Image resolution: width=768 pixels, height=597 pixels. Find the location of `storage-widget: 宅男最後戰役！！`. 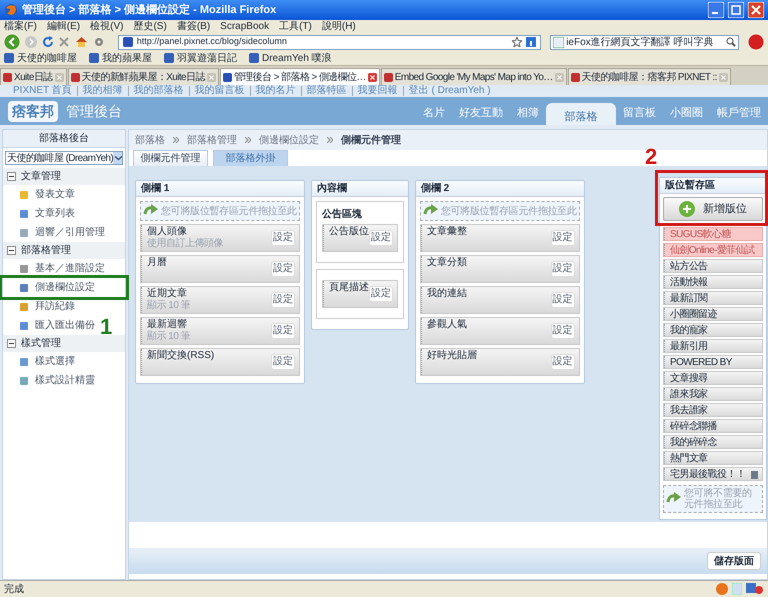

storage-widget: 宅男最後戰役！！ is located at coordinates (713, 474).